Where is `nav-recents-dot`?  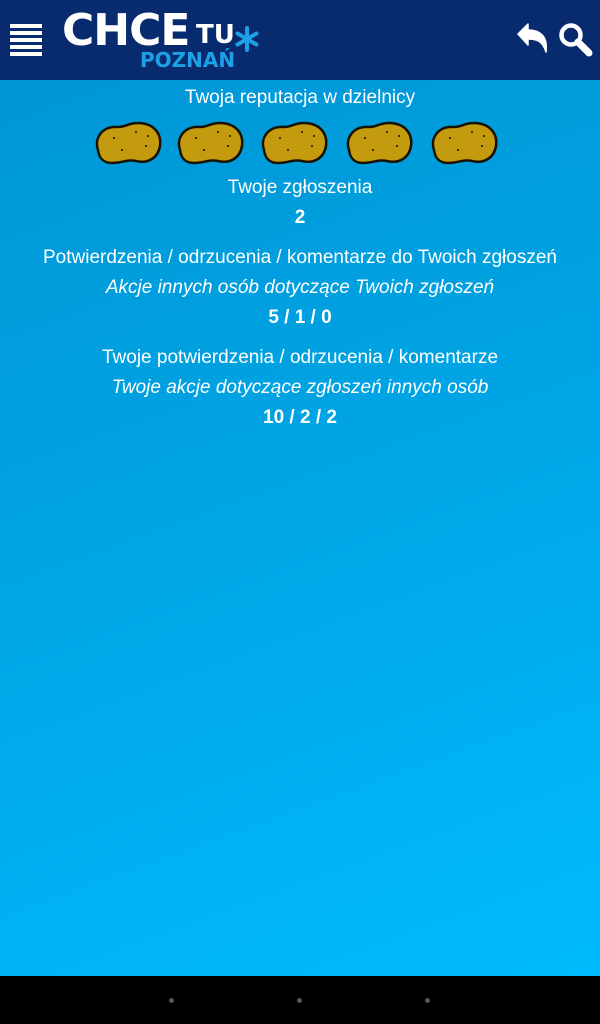 nav-recents-dot is located at coordinates (427, 1000).